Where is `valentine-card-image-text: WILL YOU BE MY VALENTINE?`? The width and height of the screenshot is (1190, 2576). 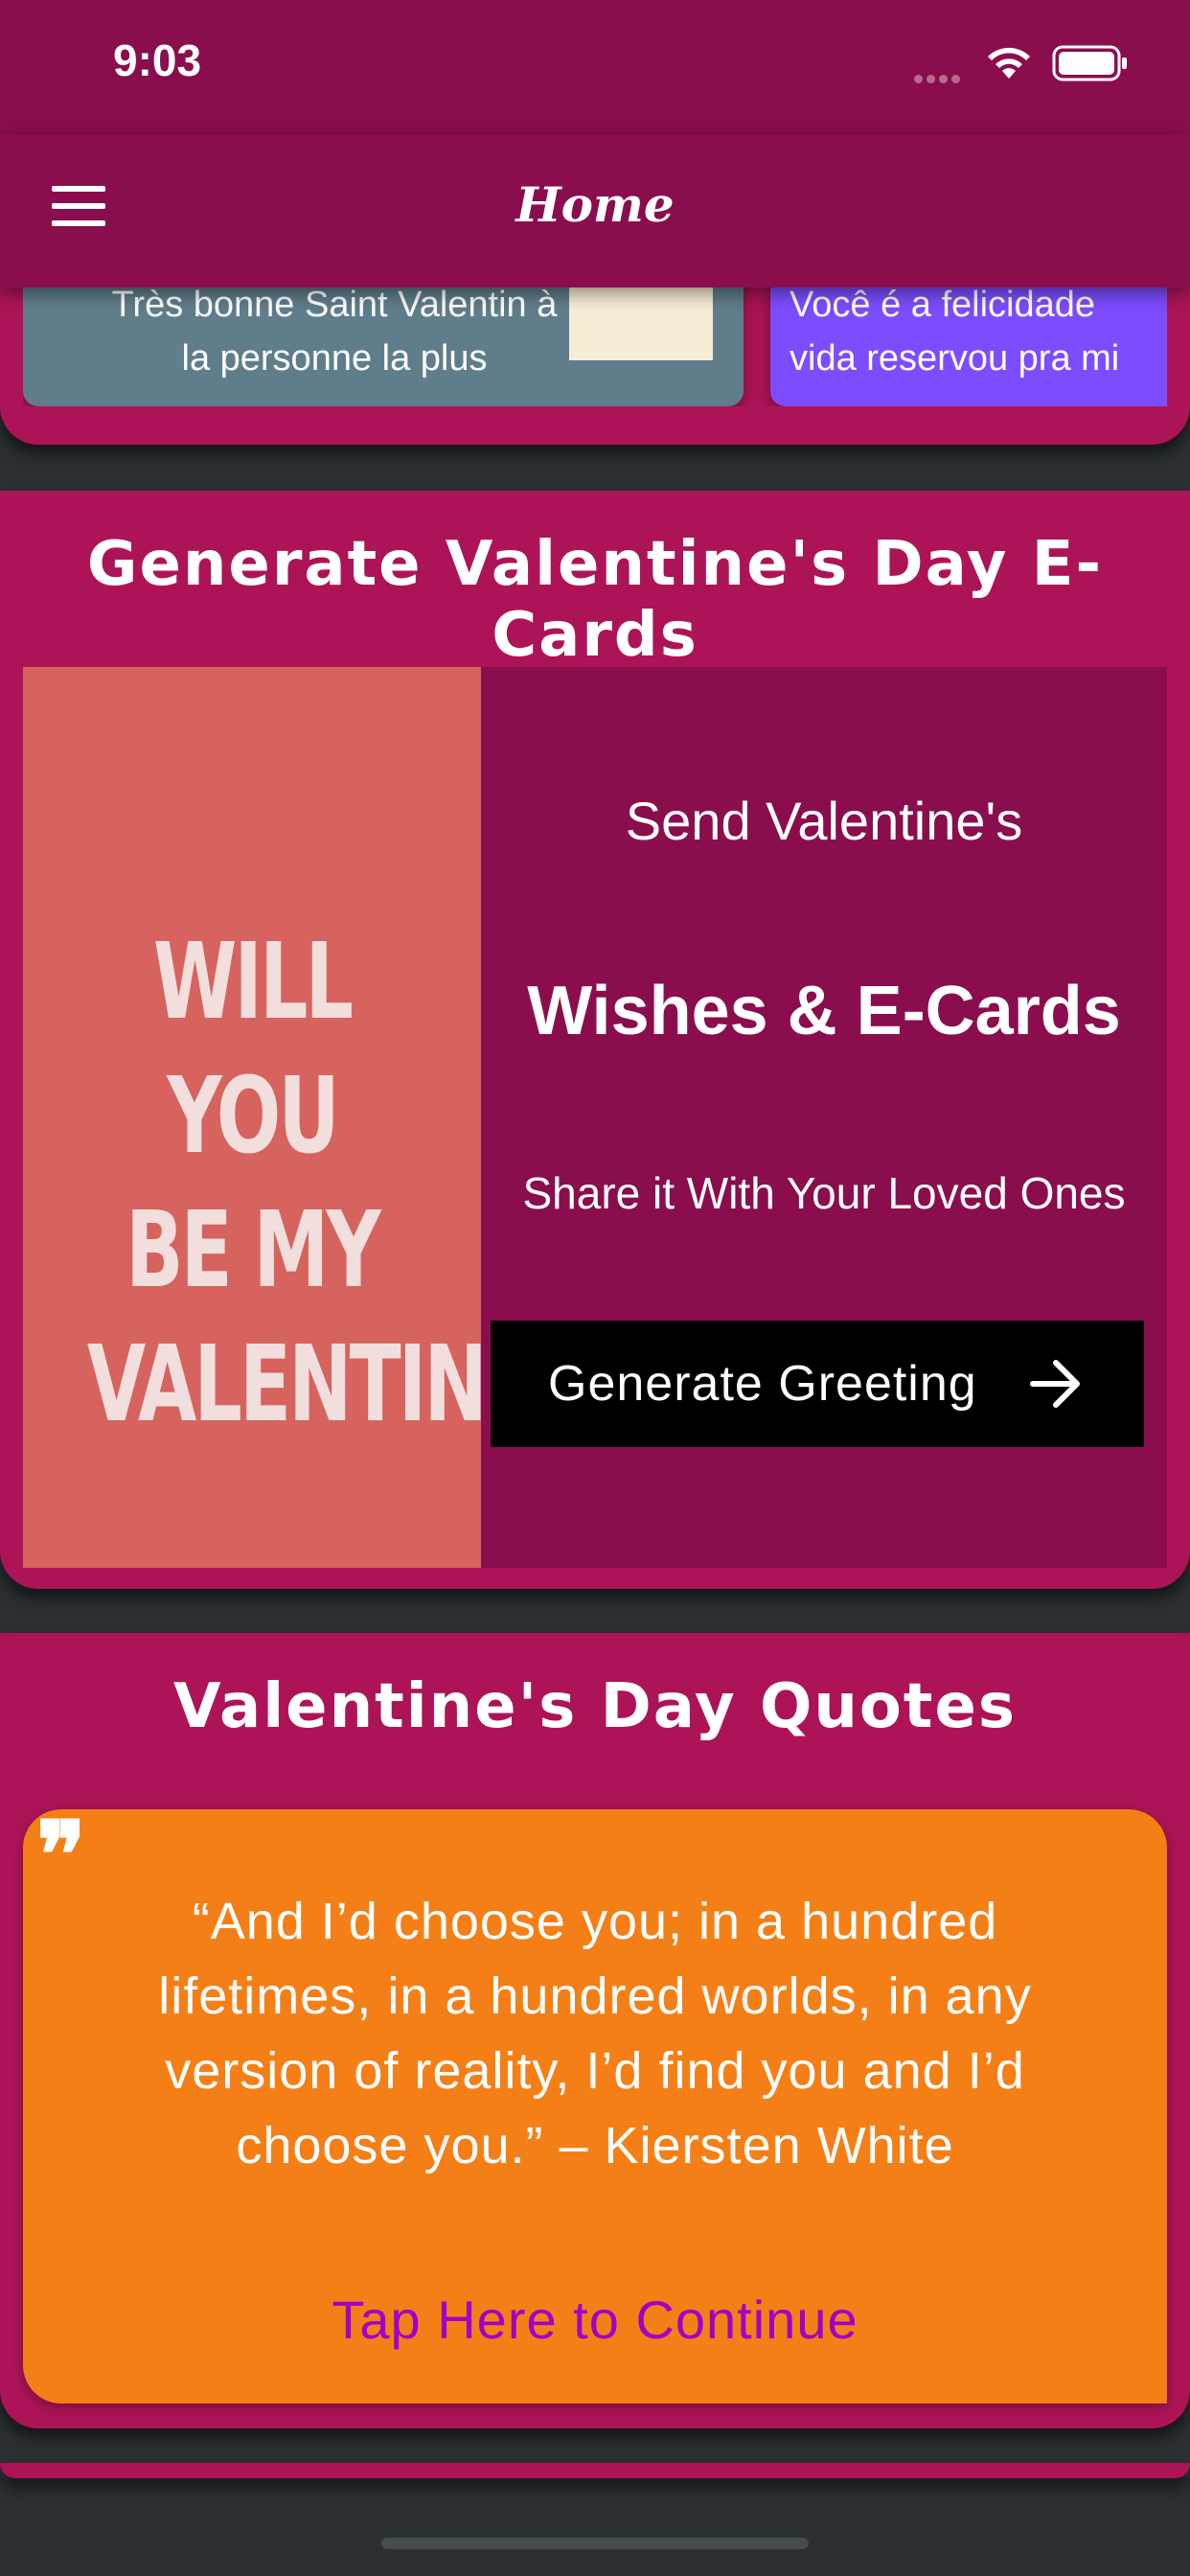 valentine-card-image-text: WILL YOU BE MY VALENTINE? is located at coordinates (332, 1182).